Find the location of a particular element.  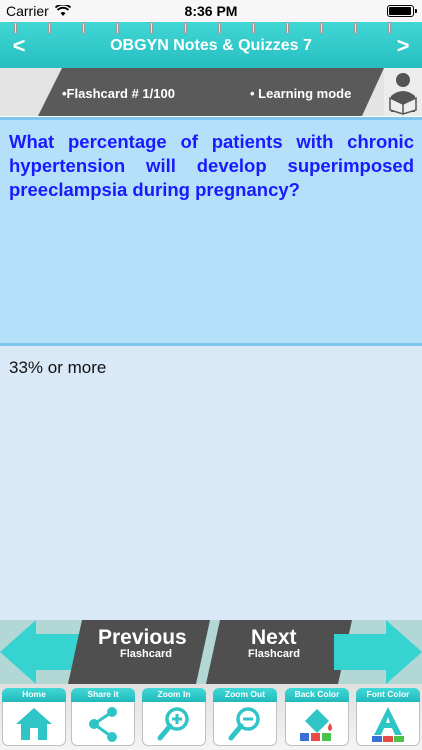

home-label: Home is located at coordinates (34, 694).